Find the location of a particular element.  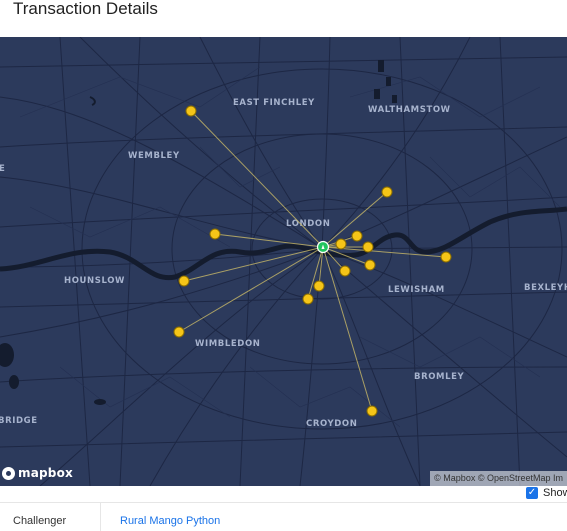

label-hounslow: HOUNSLOW is located at coordinates (94, 281).